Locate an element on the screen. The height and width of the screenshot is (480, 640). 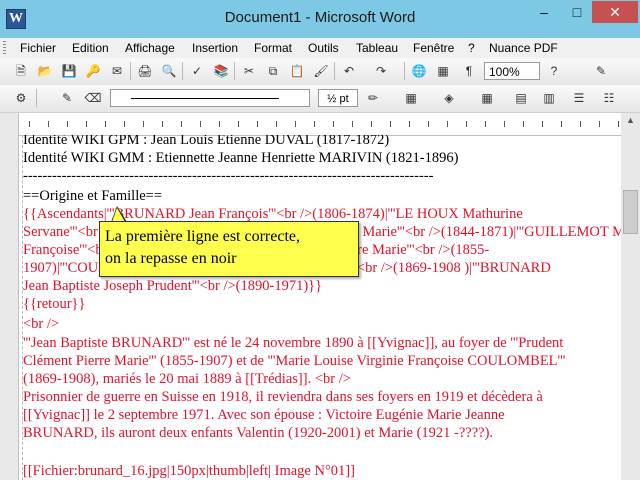
maximize-button: □ is located at coordinates (577, 12).